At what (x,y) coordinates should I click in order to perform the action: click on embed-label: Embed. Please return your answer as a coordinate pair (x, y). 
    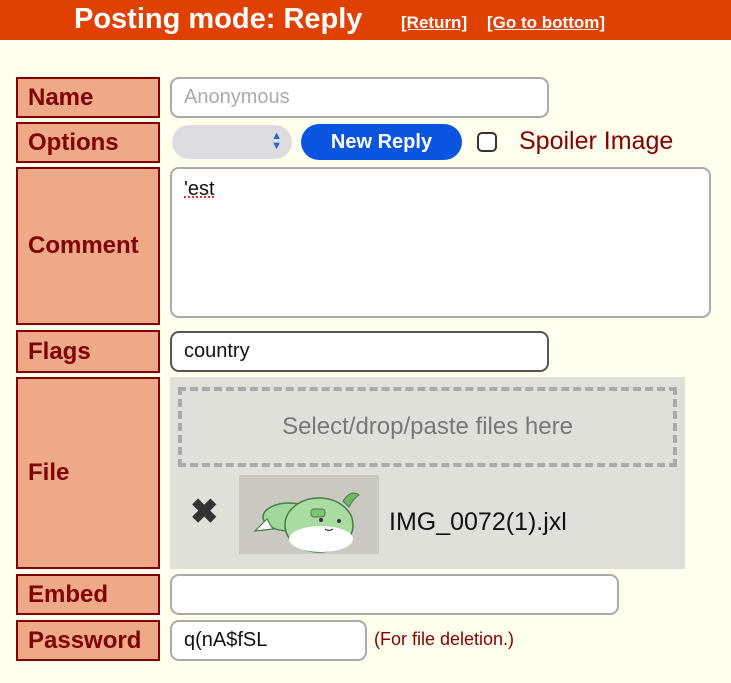
    Looking at the image, I should click on (88, 594).